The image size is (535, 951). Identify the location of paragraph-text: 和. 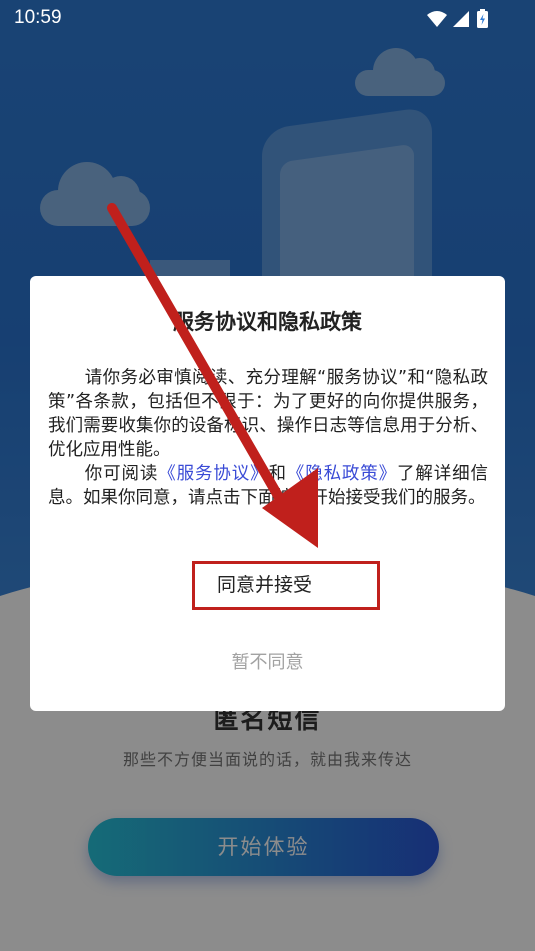
(277, 474).